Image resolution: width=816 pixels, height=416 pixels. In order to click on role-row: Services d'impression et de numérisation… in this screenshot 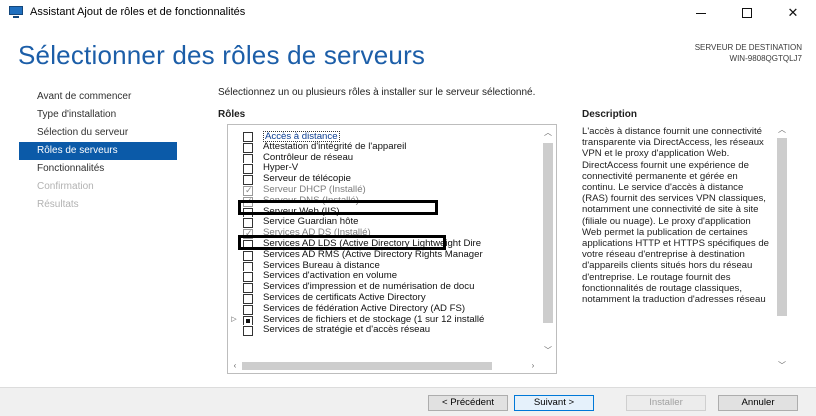, I will do `click(384, 287)`.